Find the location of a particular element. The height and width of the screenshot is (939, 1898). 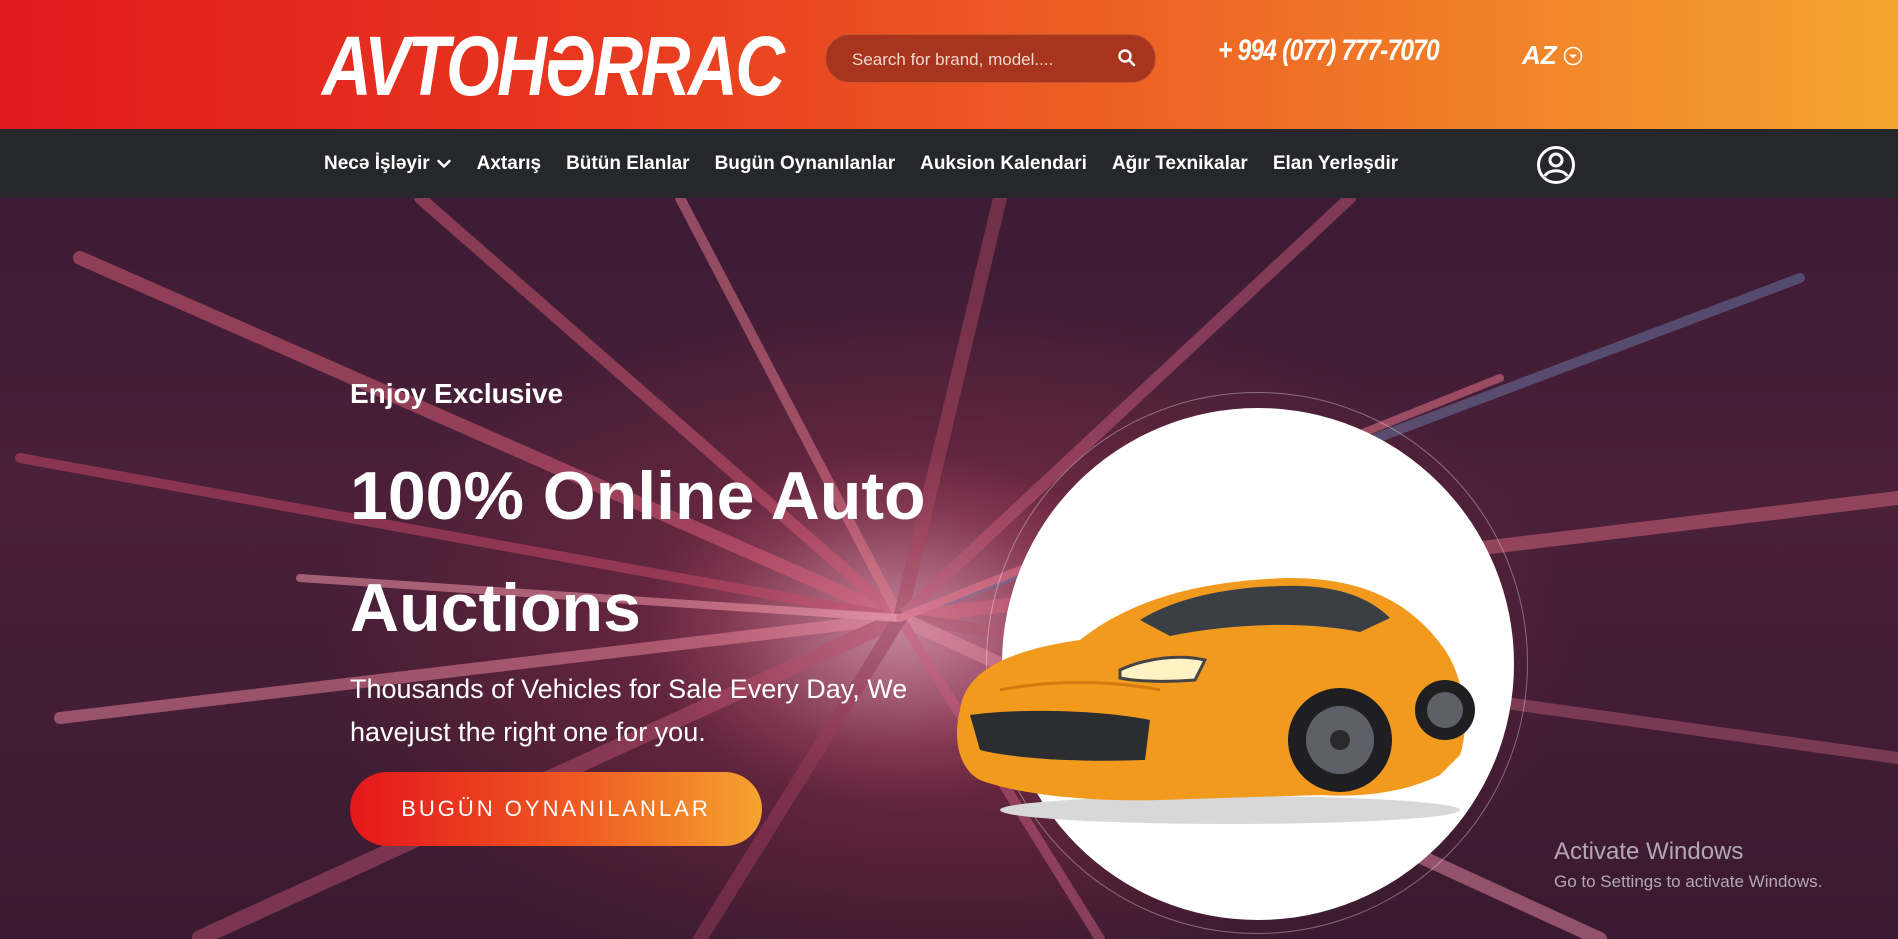

nav-item-label: Ağır Texnikalar is located at coordinates (1179, 163).